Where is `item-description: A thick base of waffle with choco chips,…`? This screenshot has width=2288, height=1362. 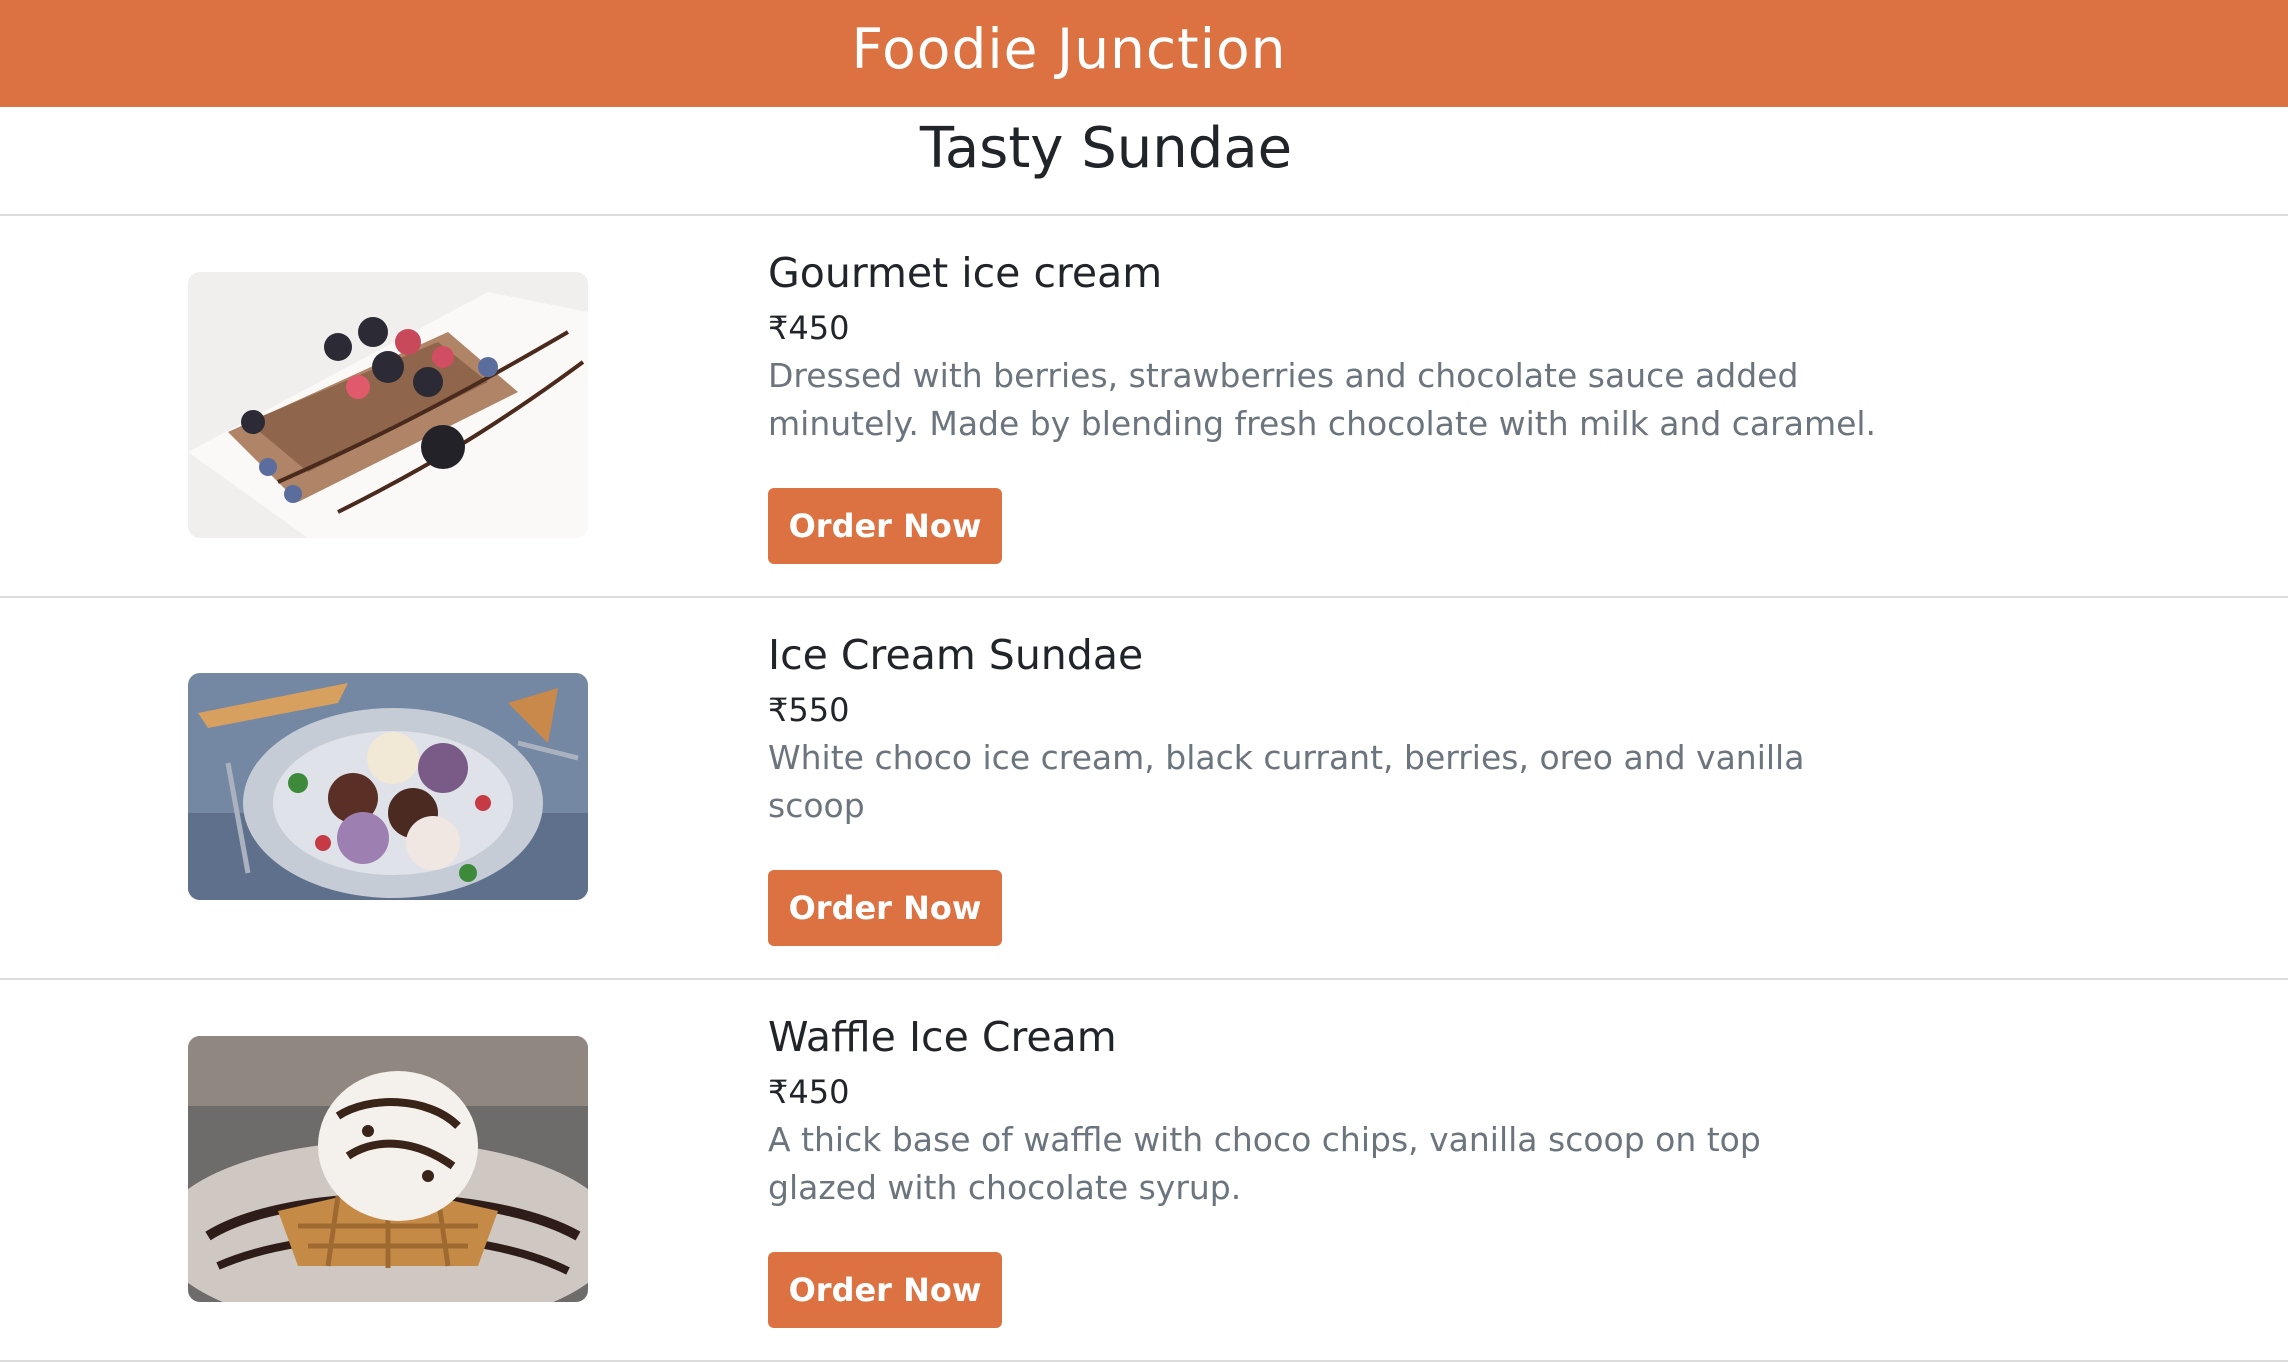 item-description: A thick base of waffle with choco chips,… is located at coordinates (1264, 1163).